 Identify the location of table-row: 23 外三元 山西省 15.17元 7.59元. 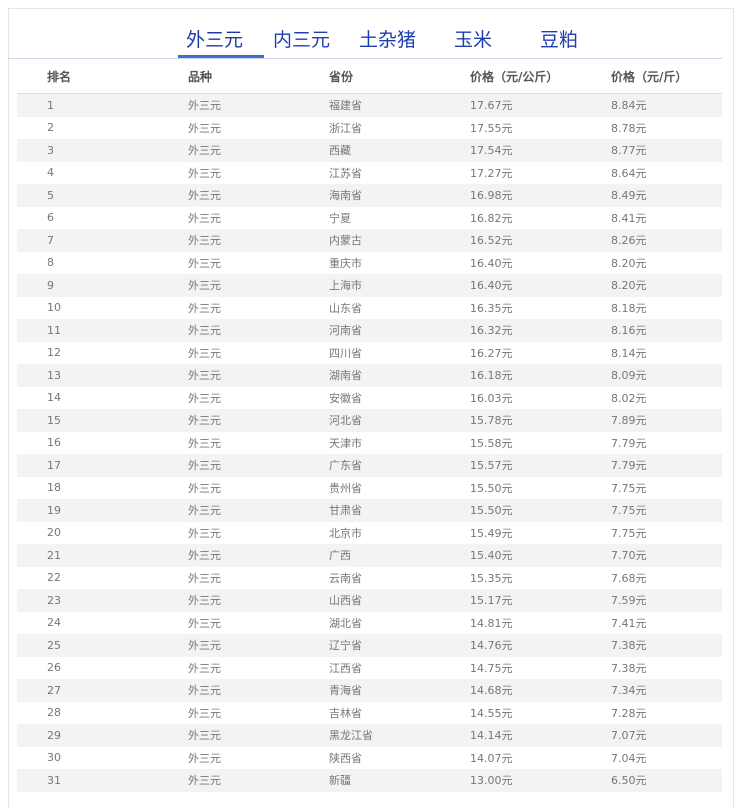
(369, 600).